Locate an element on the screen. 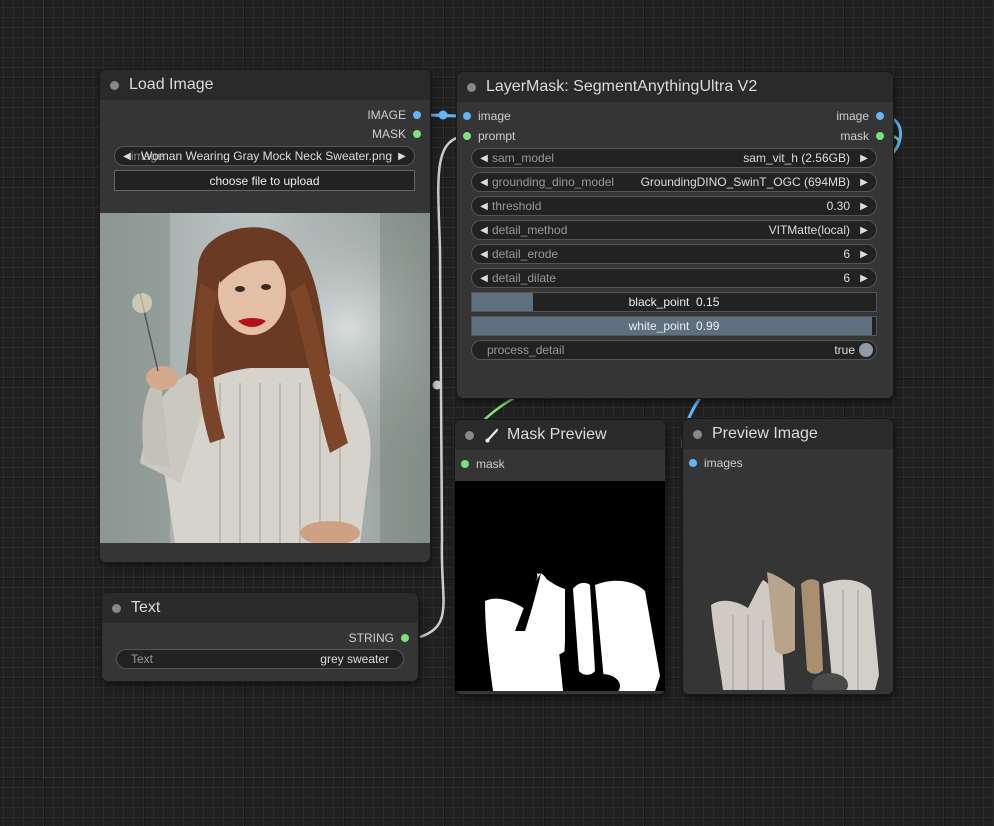 Image resolution: width=994 pixels, height=826 pixels. detail-dilate-label: detail_dilate is located at coordinates (524, 278).